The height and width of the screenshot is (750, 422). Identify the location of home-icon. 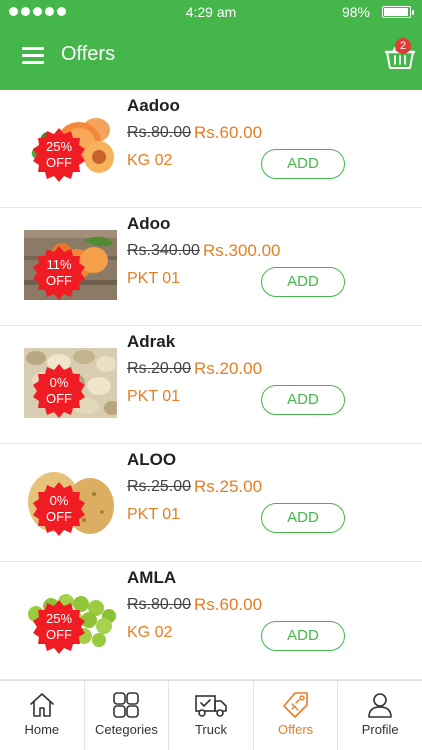
(41, 705).